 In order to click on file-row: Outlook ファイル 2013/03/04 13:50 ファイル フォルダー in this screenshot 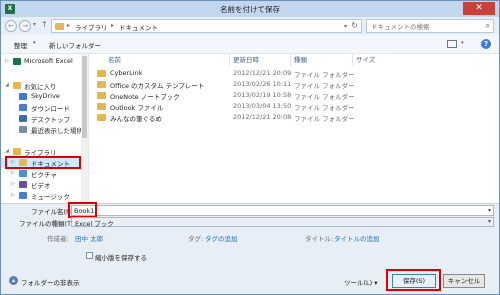, I will do `click(294, 107)`.